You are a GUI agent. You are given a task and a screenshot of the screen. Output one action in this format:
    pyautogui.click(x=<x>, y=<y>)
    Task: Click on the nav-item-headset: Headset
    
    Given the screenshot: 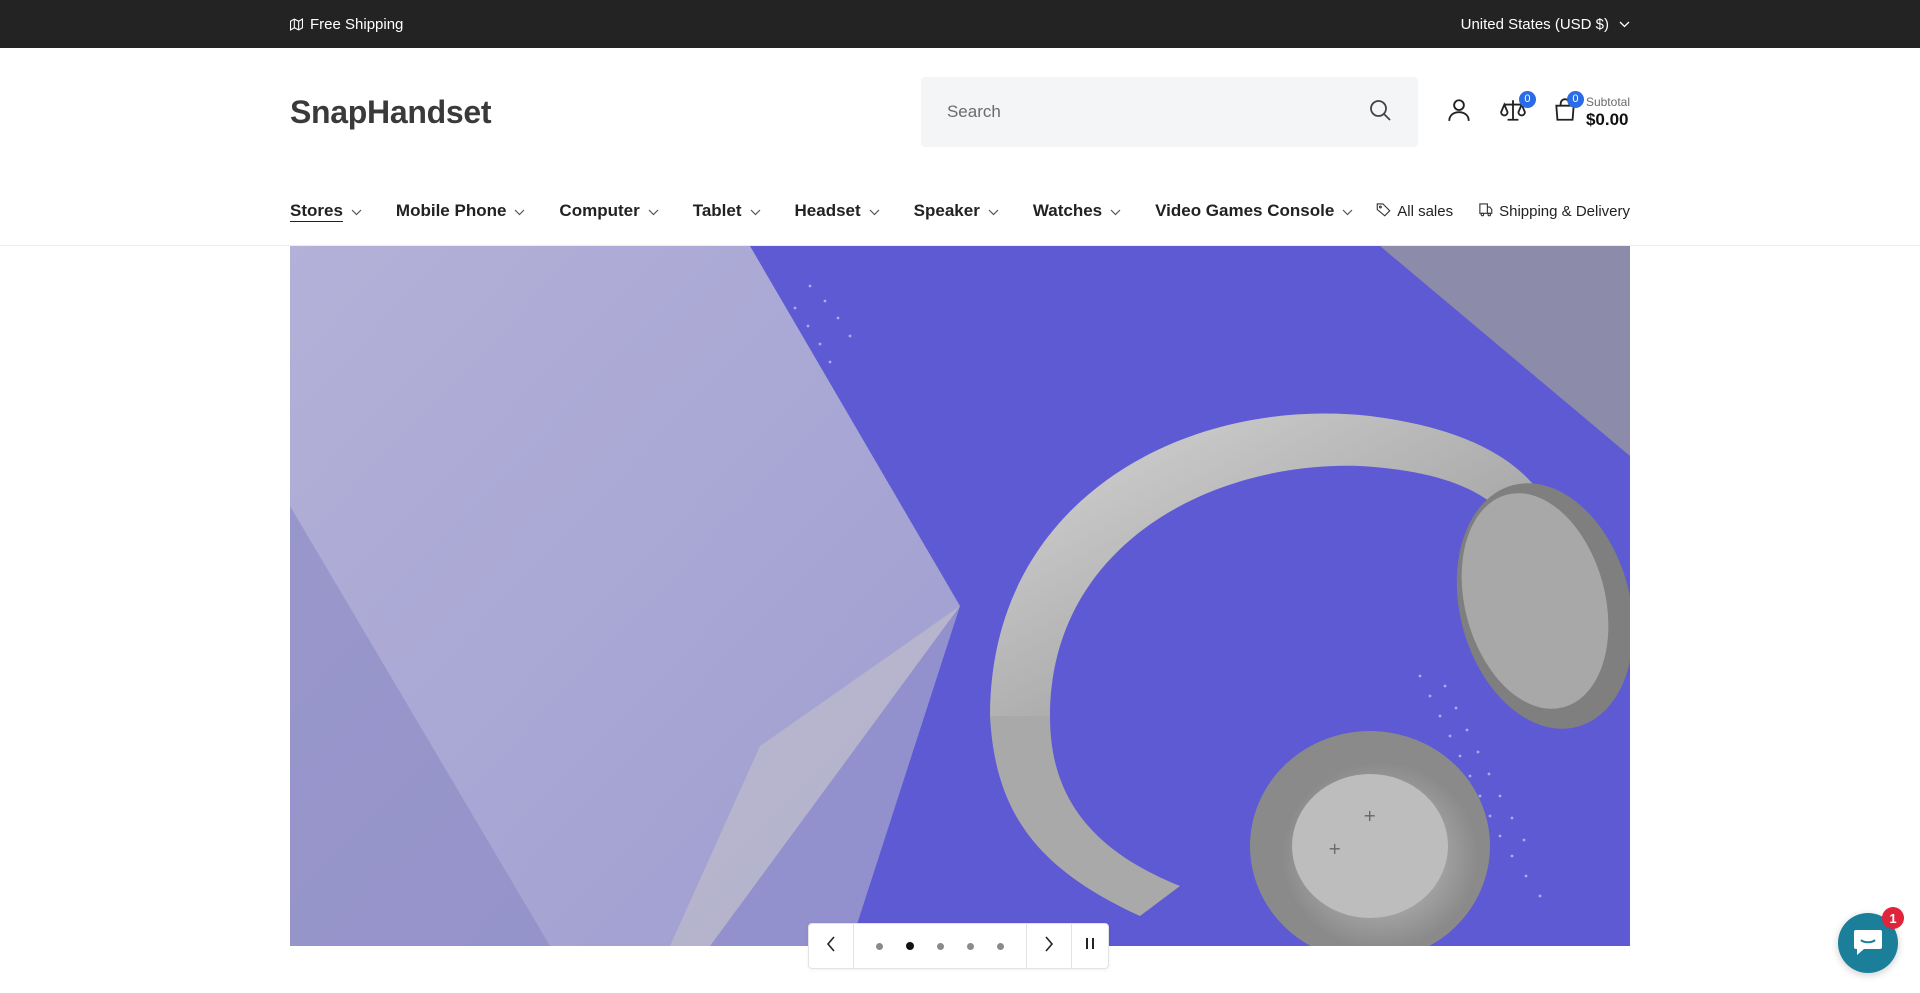 What is the action you would take?
    pyautogui.click(x=837, y=211)
    